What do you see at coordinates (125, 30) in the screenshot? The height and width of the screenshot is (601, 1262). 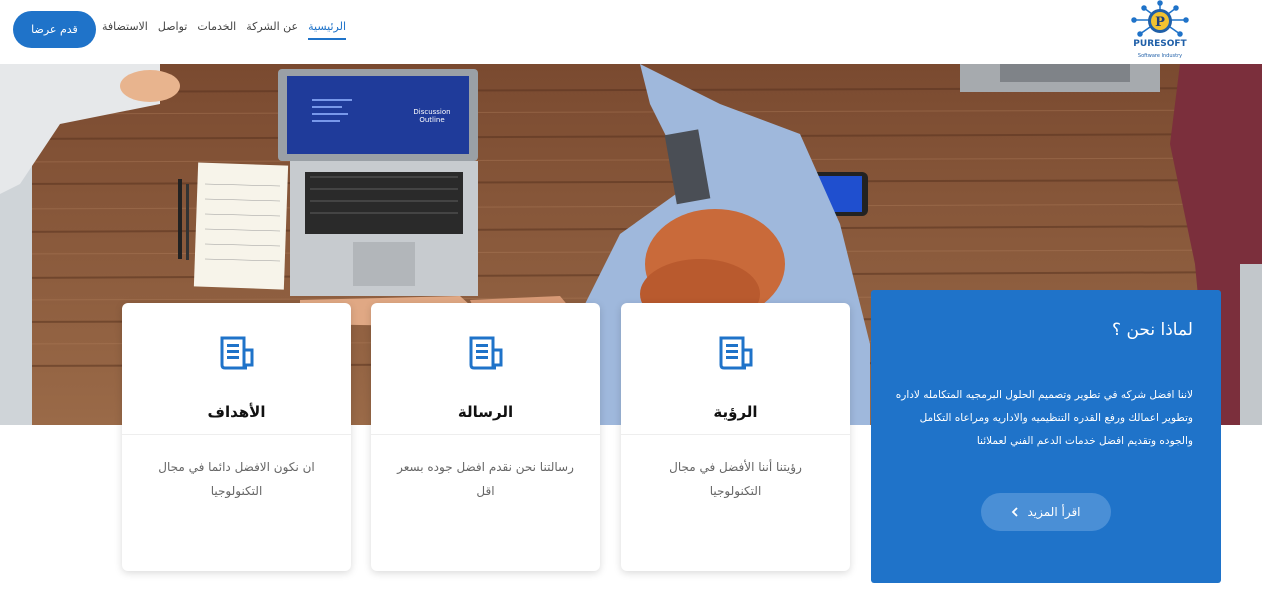 I see `nav-item-hosting: الاستضافة` at bounding box center [125, 30].